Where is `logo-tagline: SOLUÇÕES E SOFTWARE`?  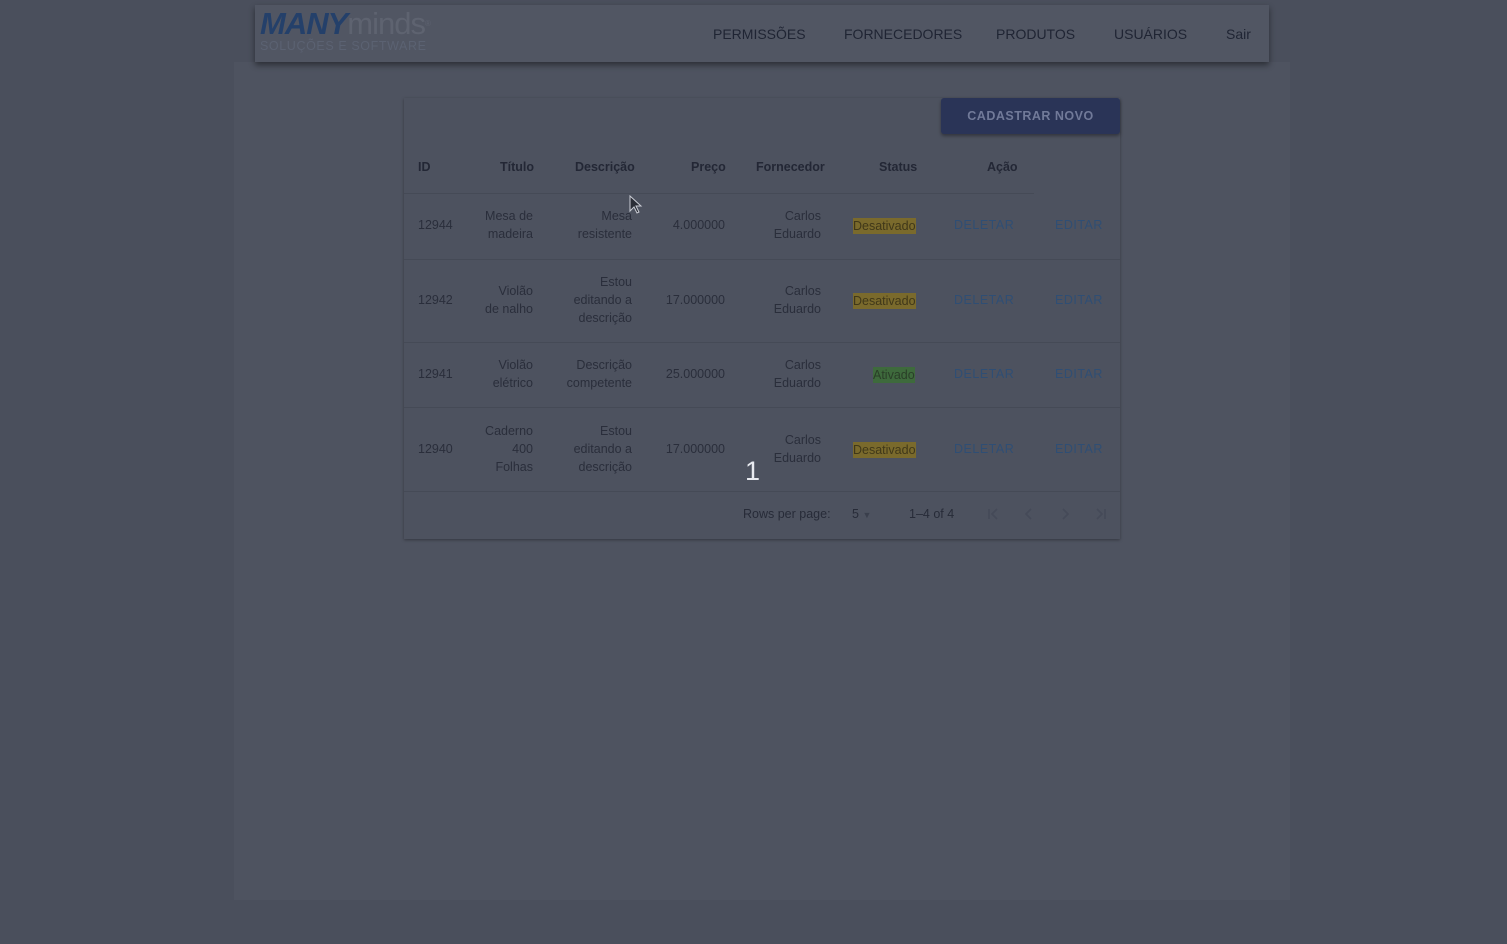 logo-tagline: SOLUÇÕES E SOFTWARE is located at coordinates (343, 46).